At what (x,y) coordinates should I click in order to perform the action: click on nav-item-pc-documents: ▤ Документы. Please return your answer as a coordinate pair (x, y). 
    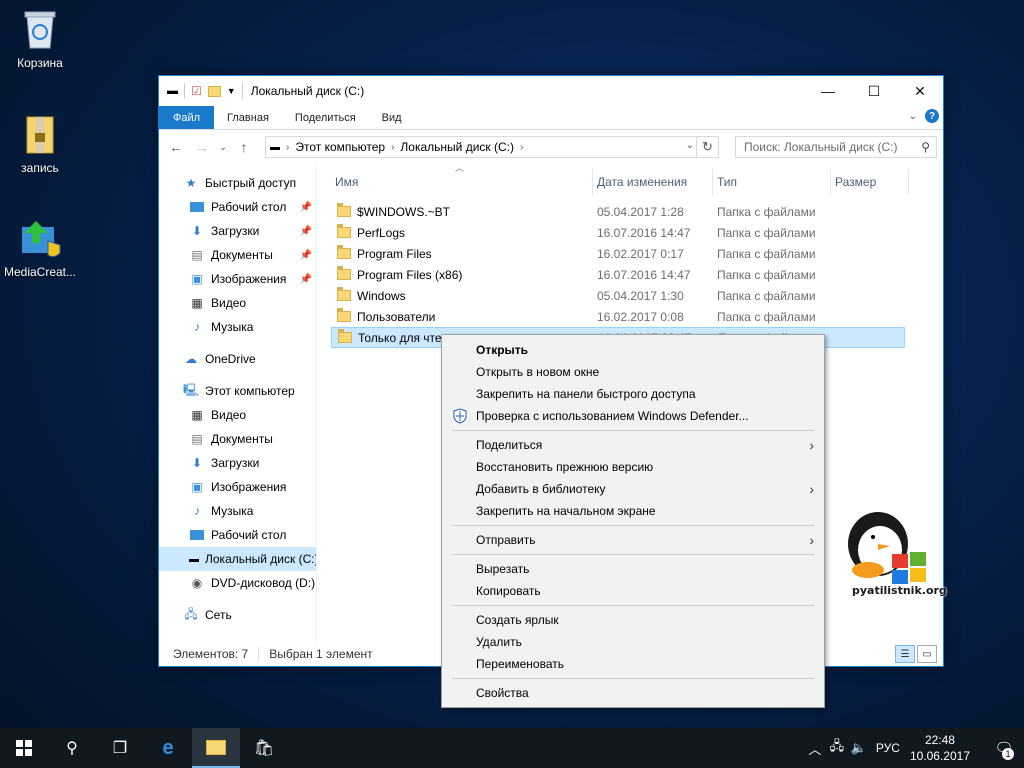
    Looking at the image, I should click on (237, 439).